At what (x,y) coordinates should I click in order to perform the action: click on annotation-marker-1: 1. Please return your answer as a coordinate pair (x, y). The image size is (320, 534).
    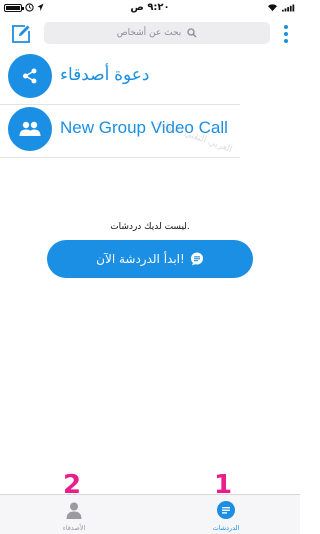
    Looking at the image, I should click on (223, 485).